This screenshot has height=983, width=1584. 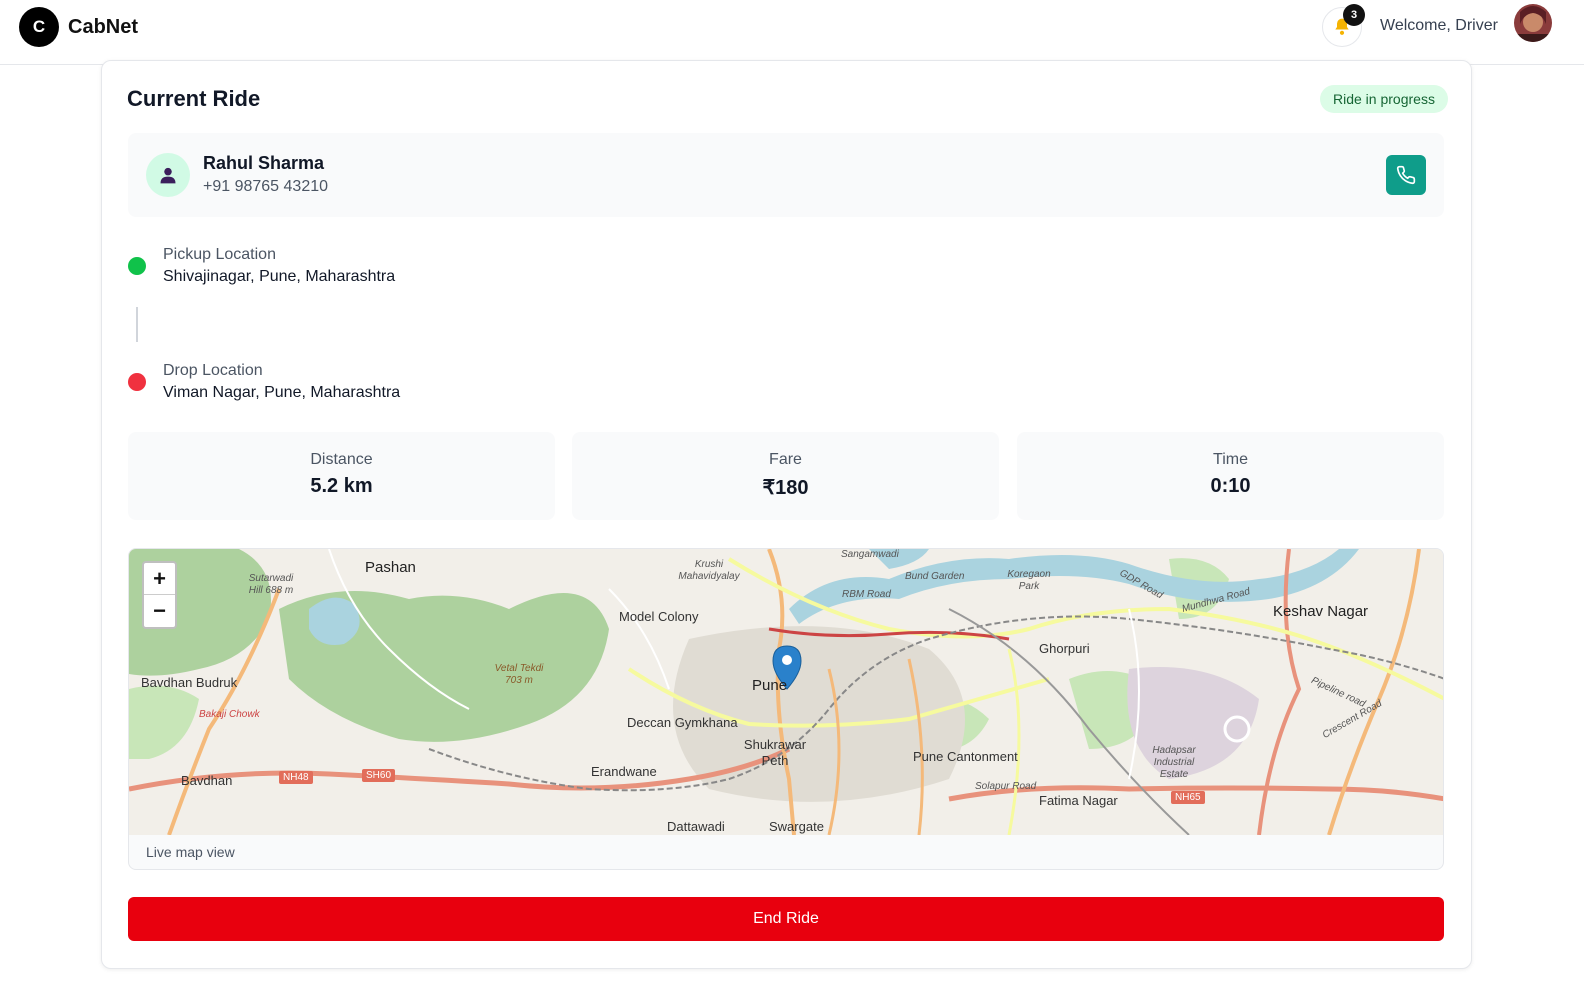 I want to click on end-ride-button: End Ride, so click(x=786, y=919).